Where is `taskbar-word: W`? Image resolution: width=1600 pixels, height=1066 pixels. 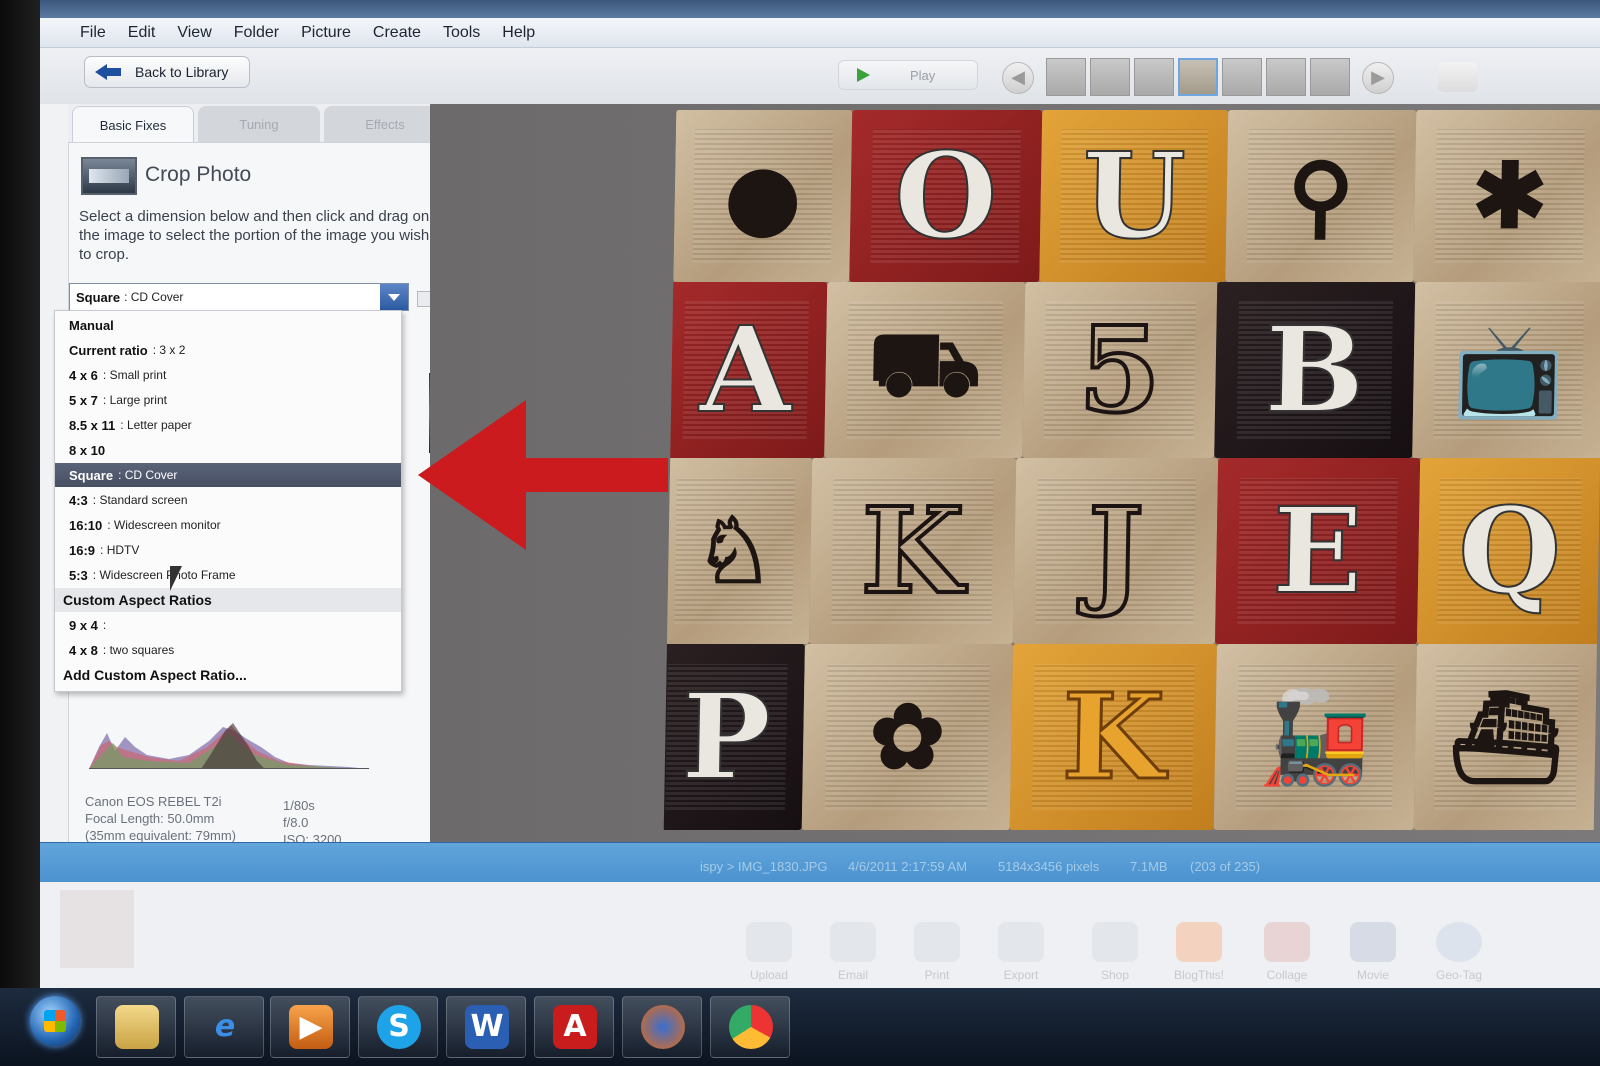
taskbar-word: W is located at coordinates (486, 1027).